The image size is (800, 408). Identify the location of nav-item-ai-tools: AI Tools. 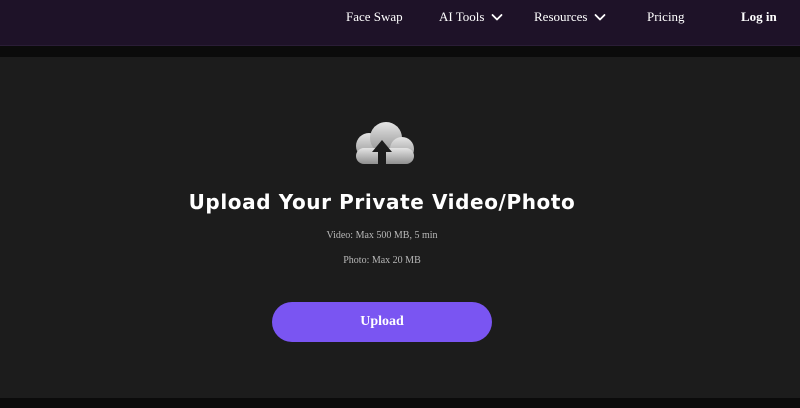
(471, 17).